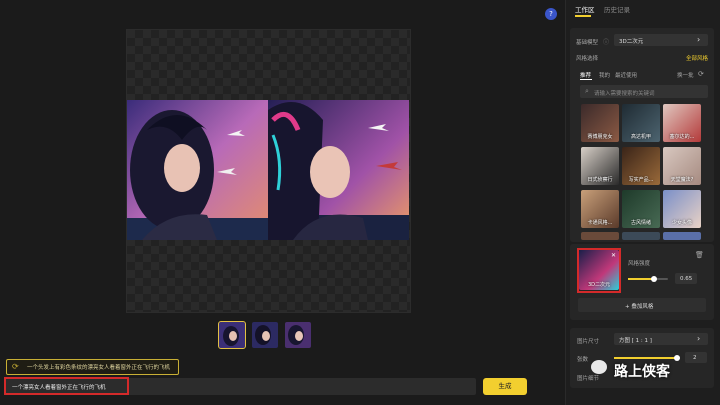 This screenshot has width=720, height=405. I want to click on remove-style-icon: ✕, so click(613, 255).